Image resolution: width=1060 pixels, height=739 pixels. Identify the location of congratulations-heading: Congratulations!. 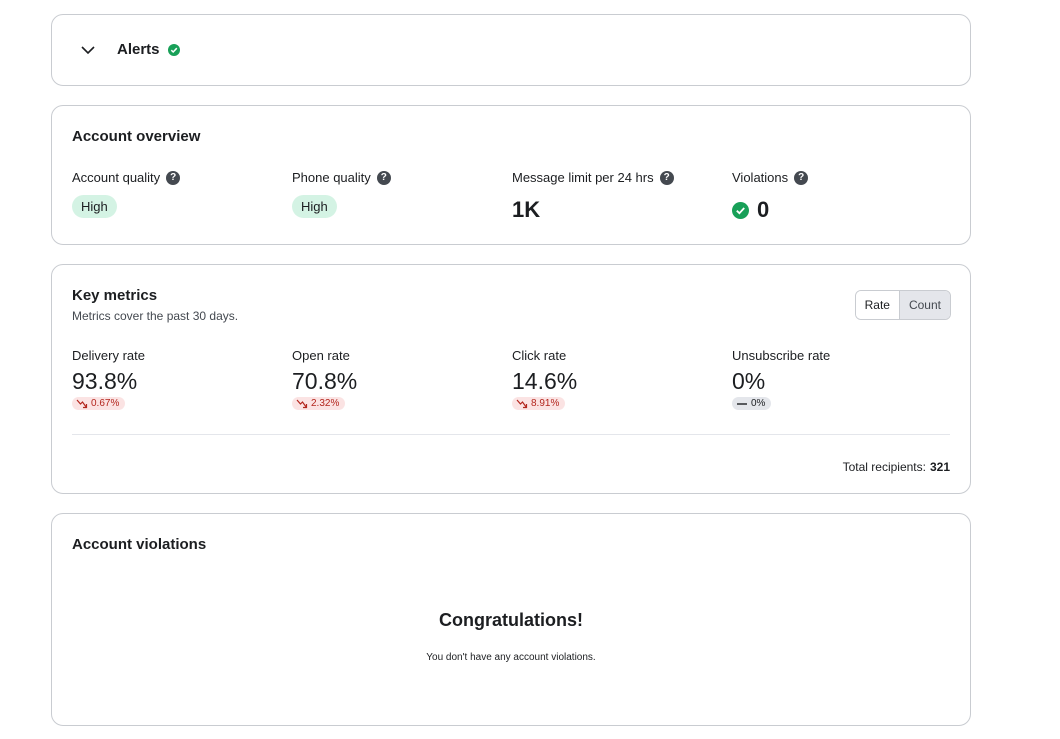
(511, 620).